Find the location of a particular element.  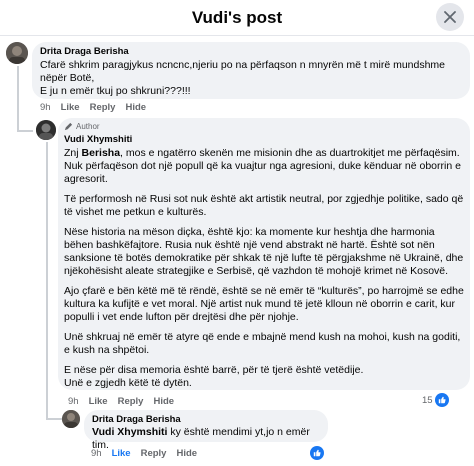

paragraph-text: Znj is located at coordinates (71, 153).